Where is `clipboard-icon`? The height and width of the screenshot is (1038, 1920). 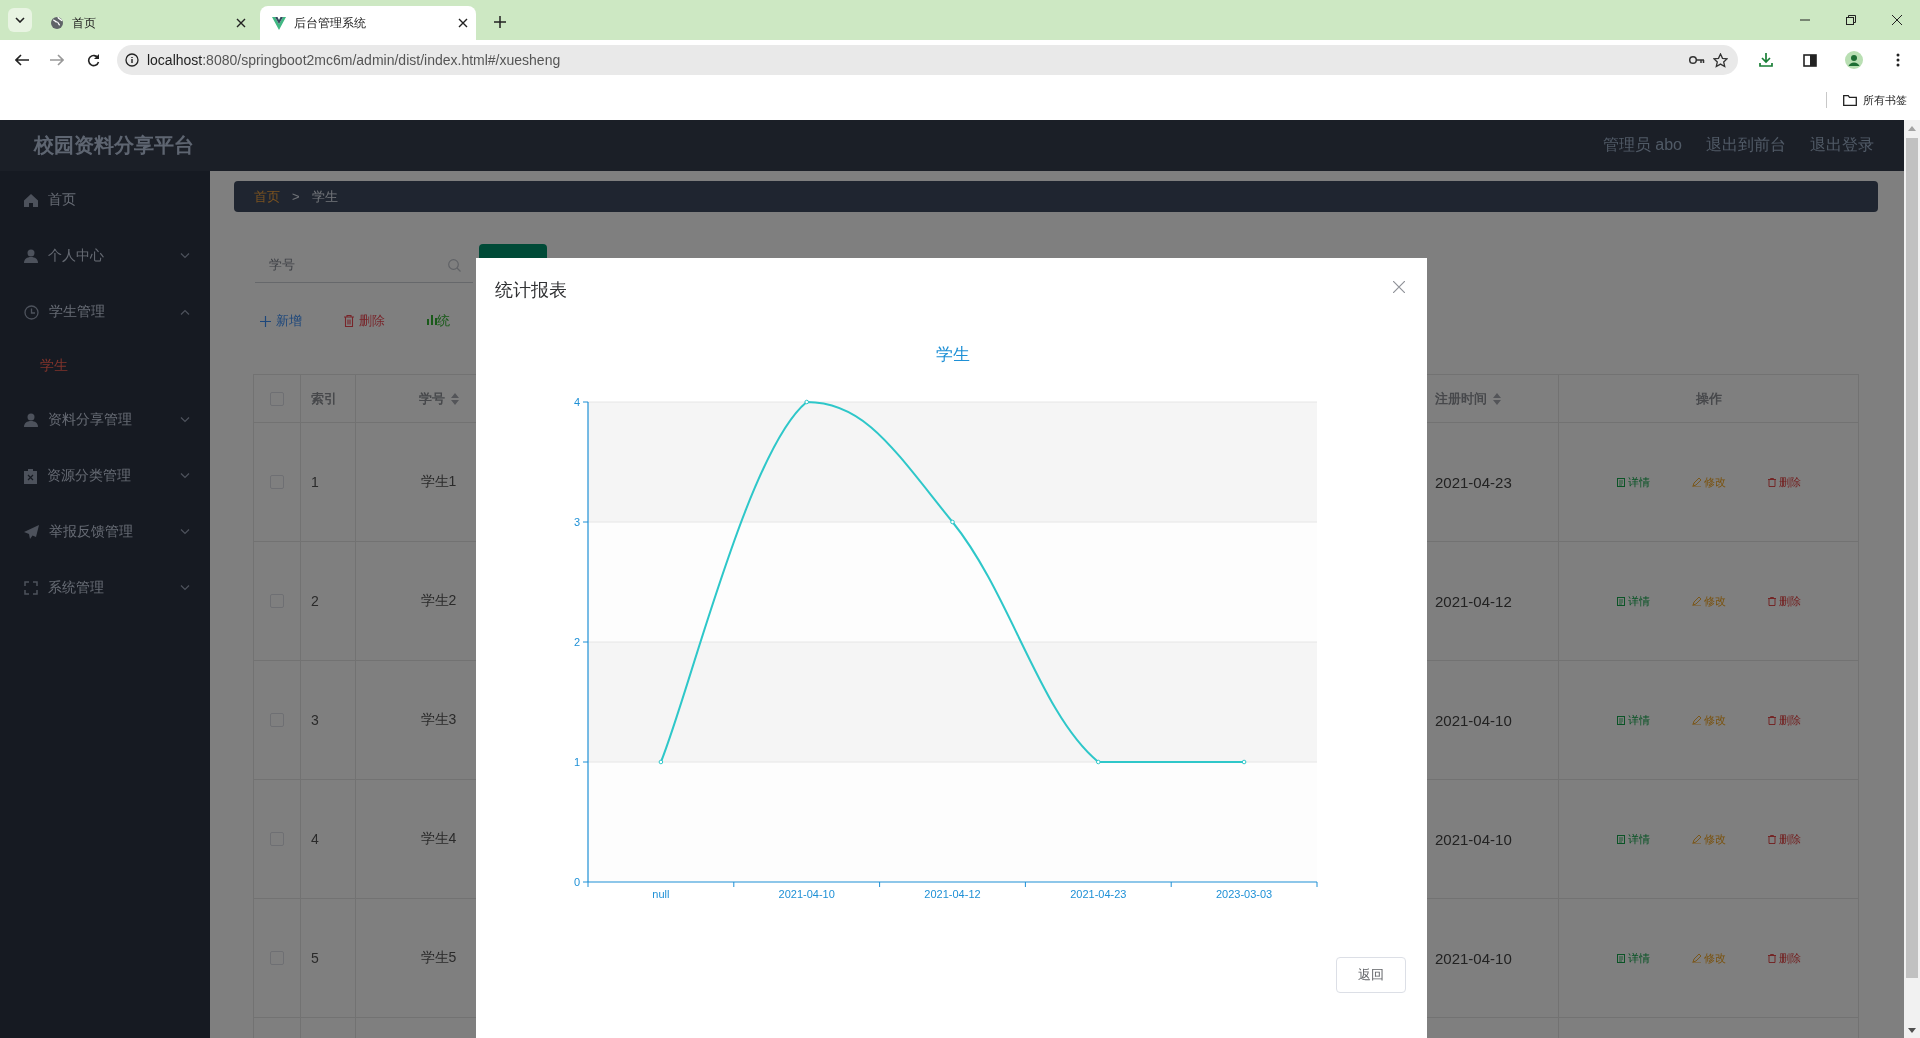 clipboard-icon is located at coordinates (30, 476).